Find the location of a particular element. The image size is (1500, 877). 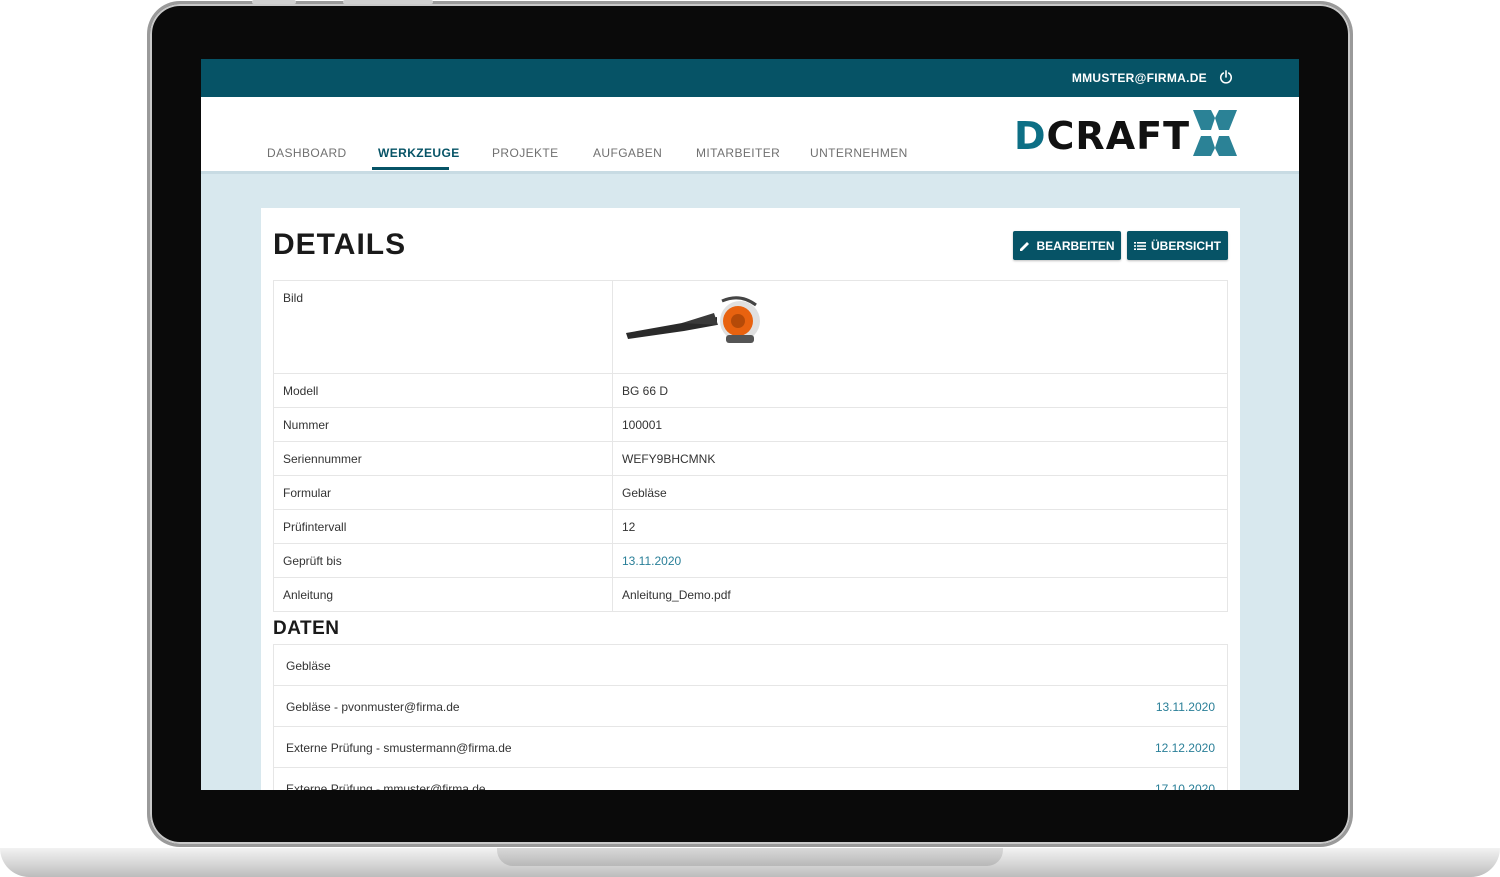

nav-item-projekte: PROJEKTE is located at coordinates (525, 153).